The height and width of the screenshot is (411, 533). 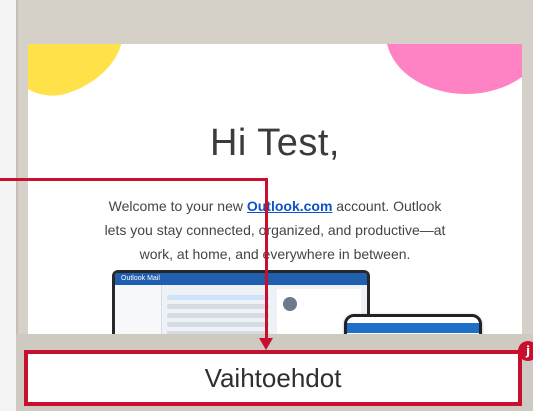 I want to click on page-margin, so click(x=8, y=205).